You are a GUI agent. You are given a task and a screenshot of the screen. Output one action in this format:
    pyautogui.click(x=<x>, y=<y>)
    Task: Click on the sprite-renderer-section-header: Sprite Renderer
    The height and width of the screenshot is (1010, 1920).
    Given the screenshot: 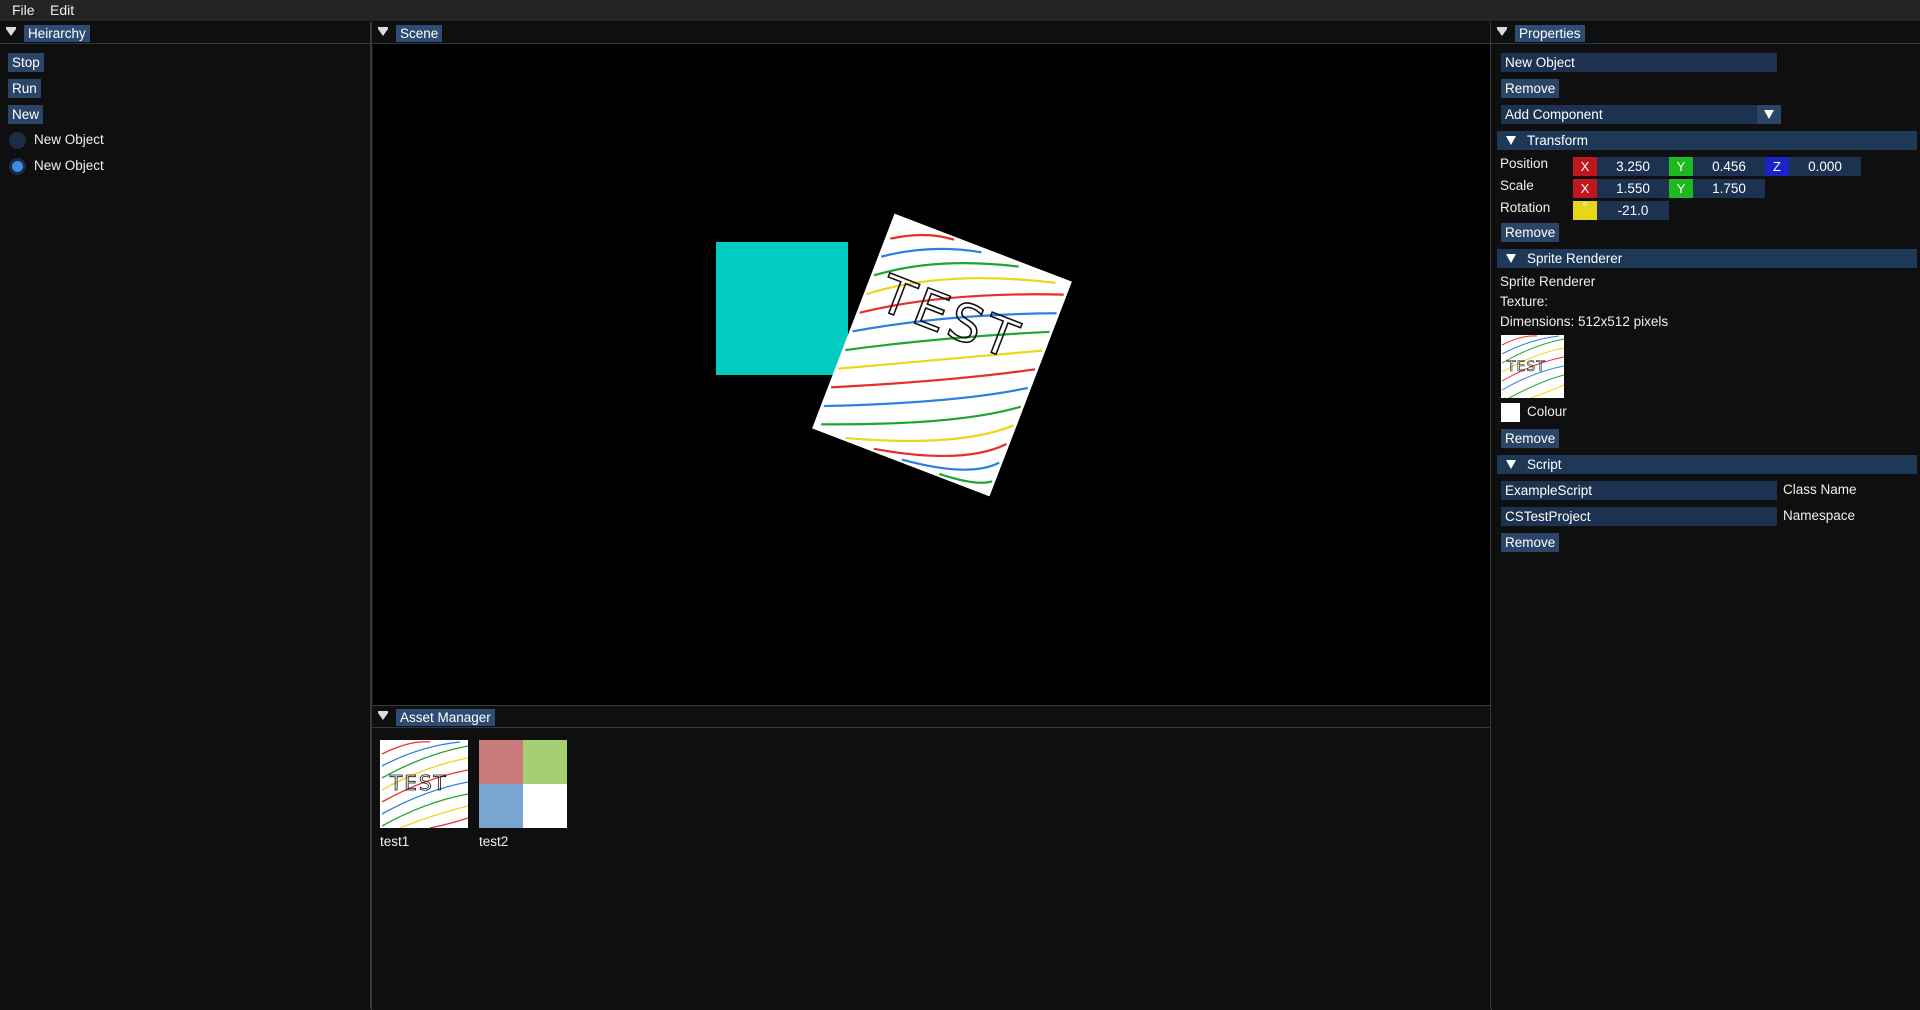 What is the action you would take?
    pyautogui.click(x=1707, y=258)
    